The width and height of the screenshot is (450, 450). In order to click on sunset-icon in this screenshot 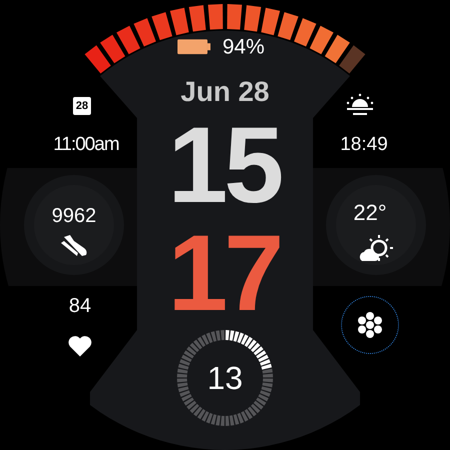, I will do `click(360, 105)`.